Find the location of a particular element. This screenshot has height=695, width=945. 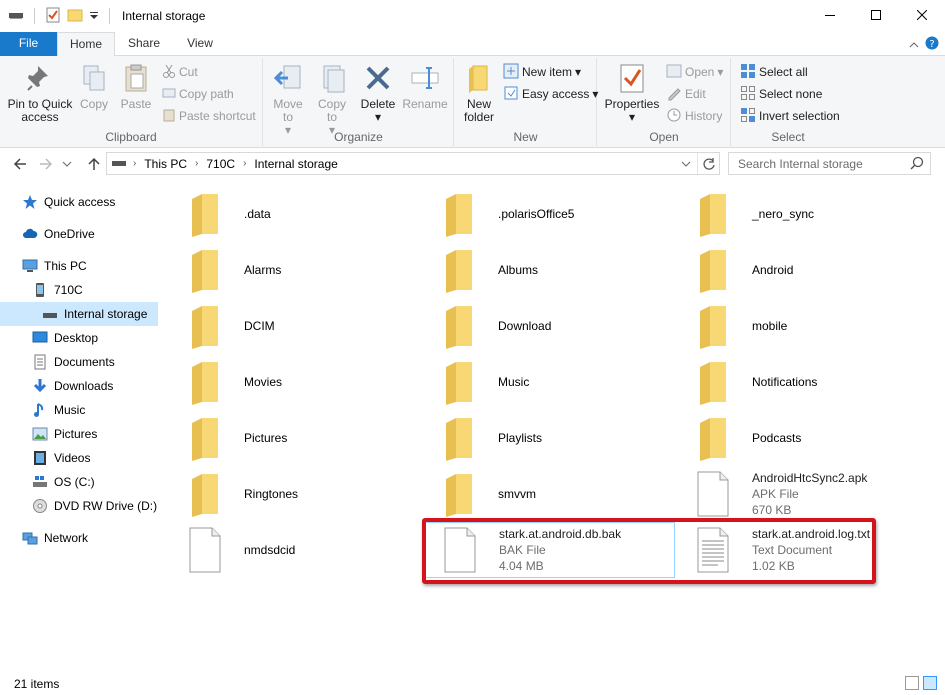

history-button: History is located at coordinates (694, 116).